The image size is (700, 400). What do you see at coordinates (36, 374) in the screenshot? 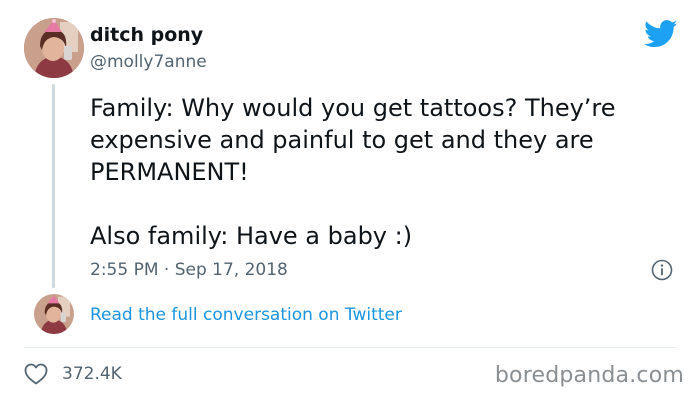
I see `heart-icon` at bounding box center [36, 374].